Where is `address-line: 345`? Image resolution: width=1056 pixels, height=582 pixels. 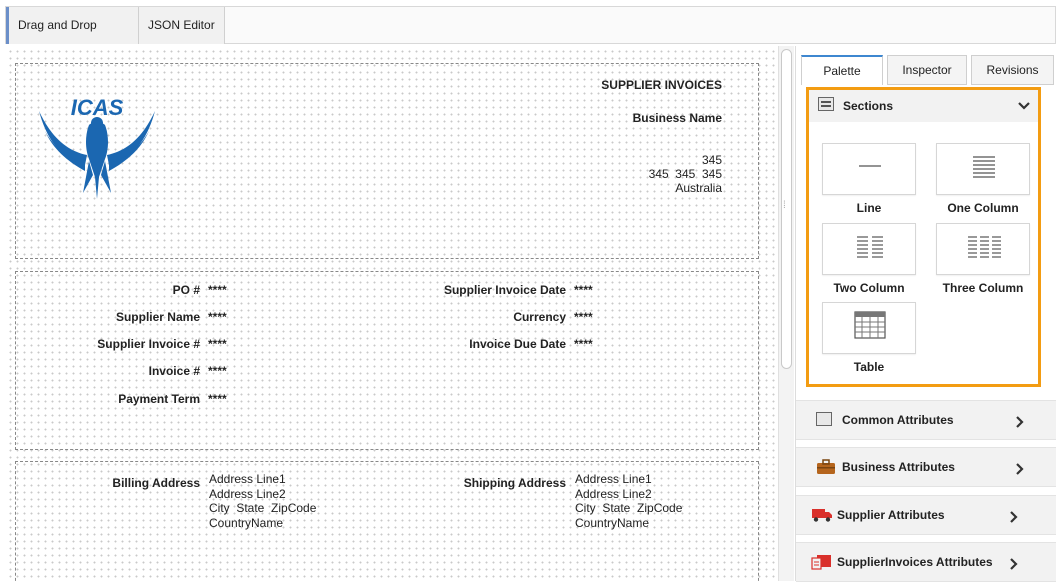
address-line: 345 is located at coordinates (711, 160).